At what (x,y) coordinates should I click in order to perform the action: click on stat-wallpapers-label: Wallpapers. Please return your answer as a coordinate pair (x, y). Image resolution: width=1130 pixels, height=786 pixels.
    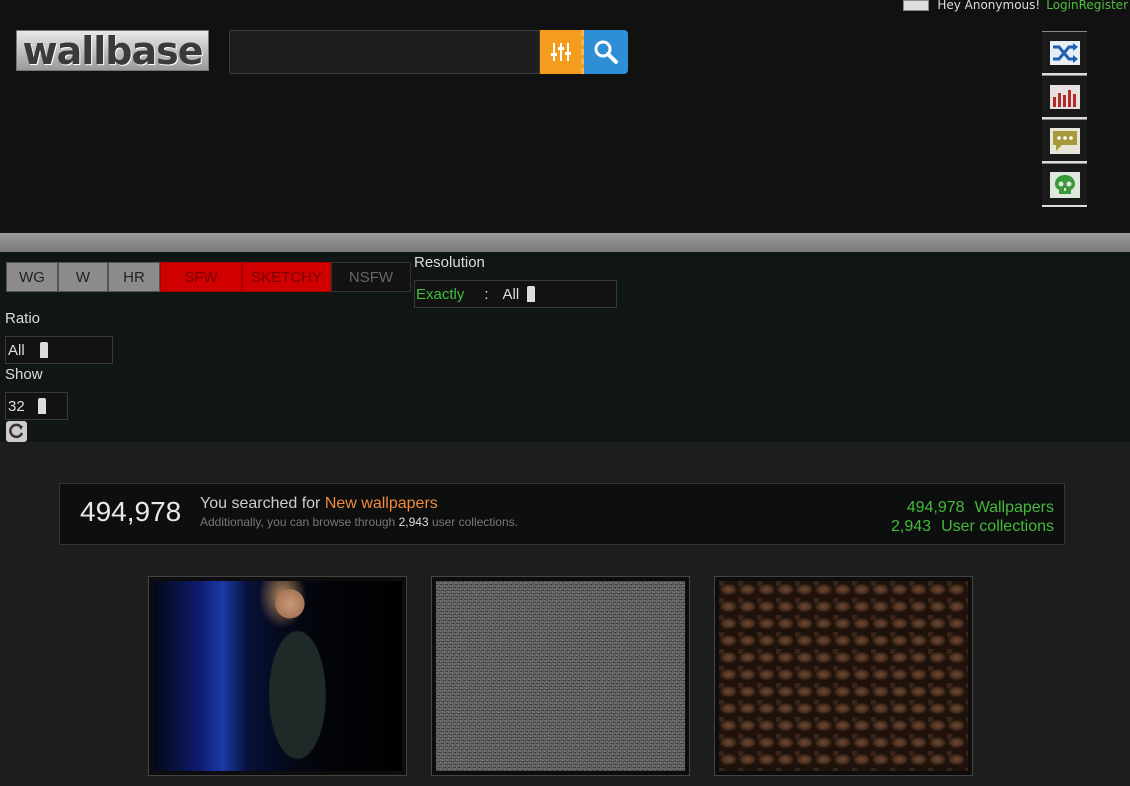
    Looking at the image, I should click on (1014, 507).